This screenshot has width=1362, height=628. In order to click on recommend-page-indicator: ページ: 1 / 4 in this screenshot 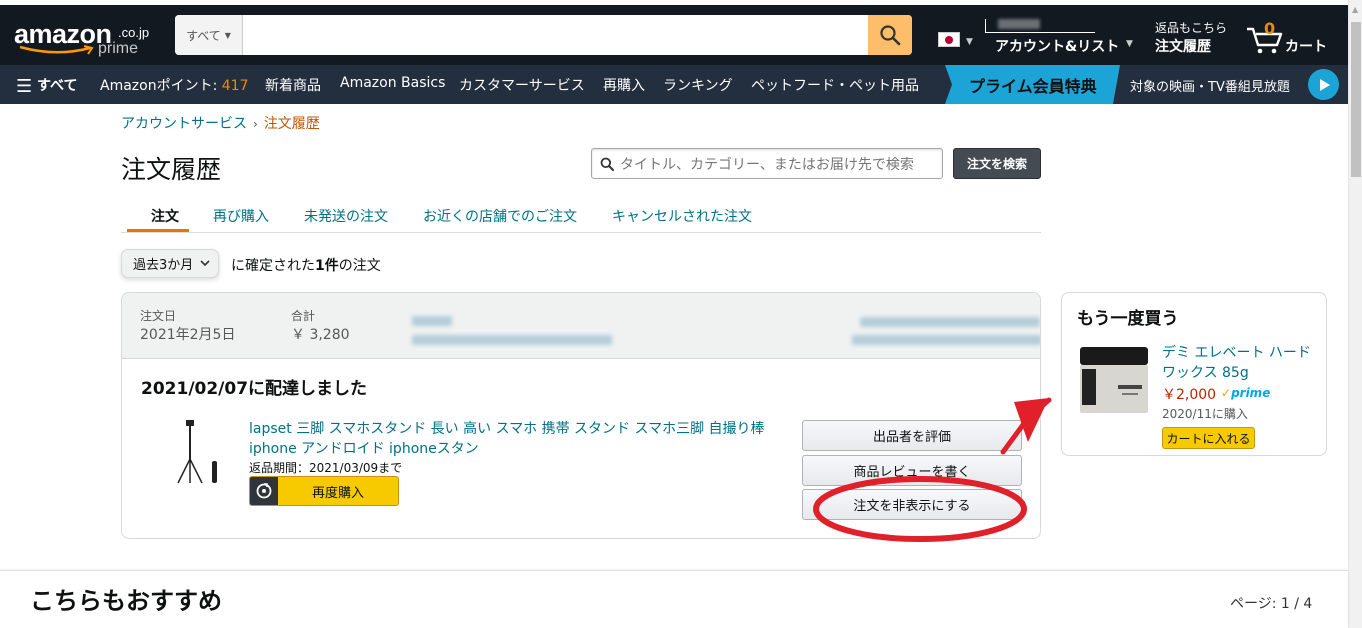, I will do `click(1271, 604)`.